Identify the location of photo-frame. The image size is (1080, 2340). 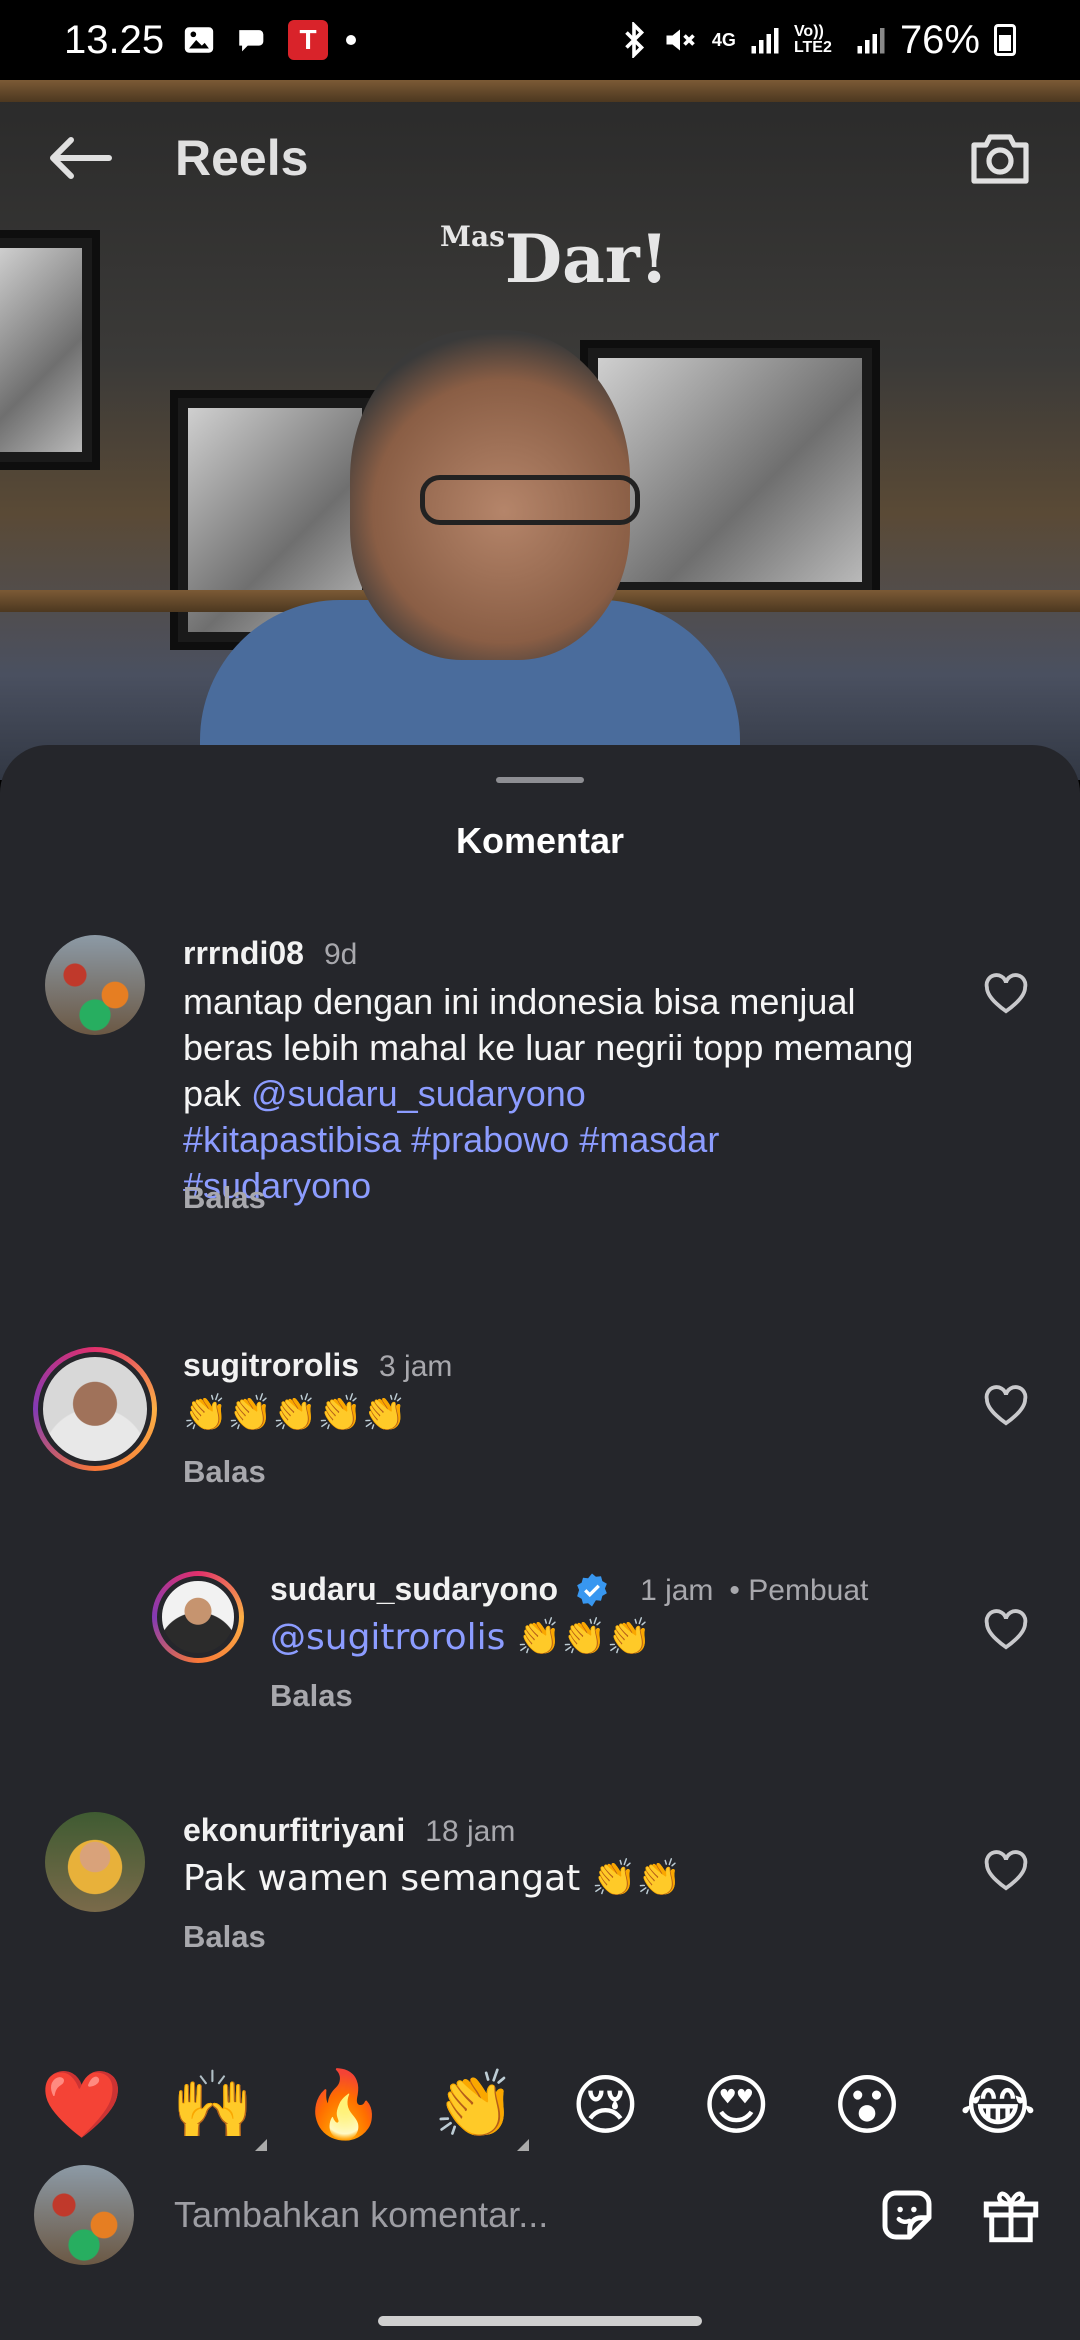
(50, 350).